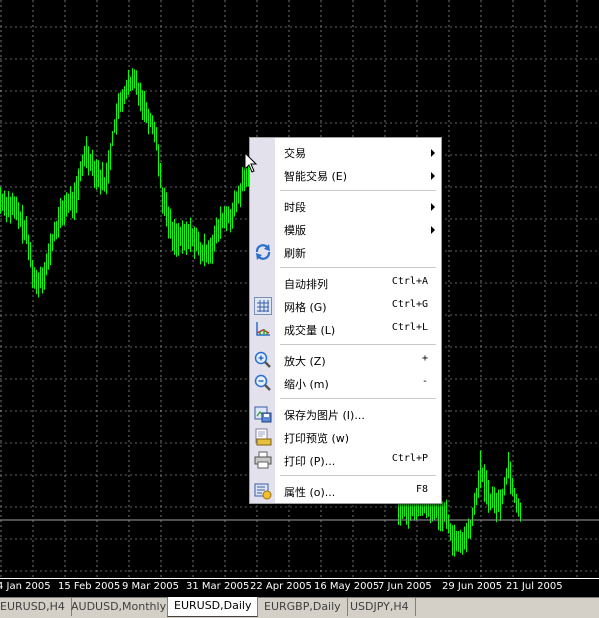 Image resolution: width=599 pixels, height=618 pixels. I want to click on print-preview-icon, so click(263, 437).